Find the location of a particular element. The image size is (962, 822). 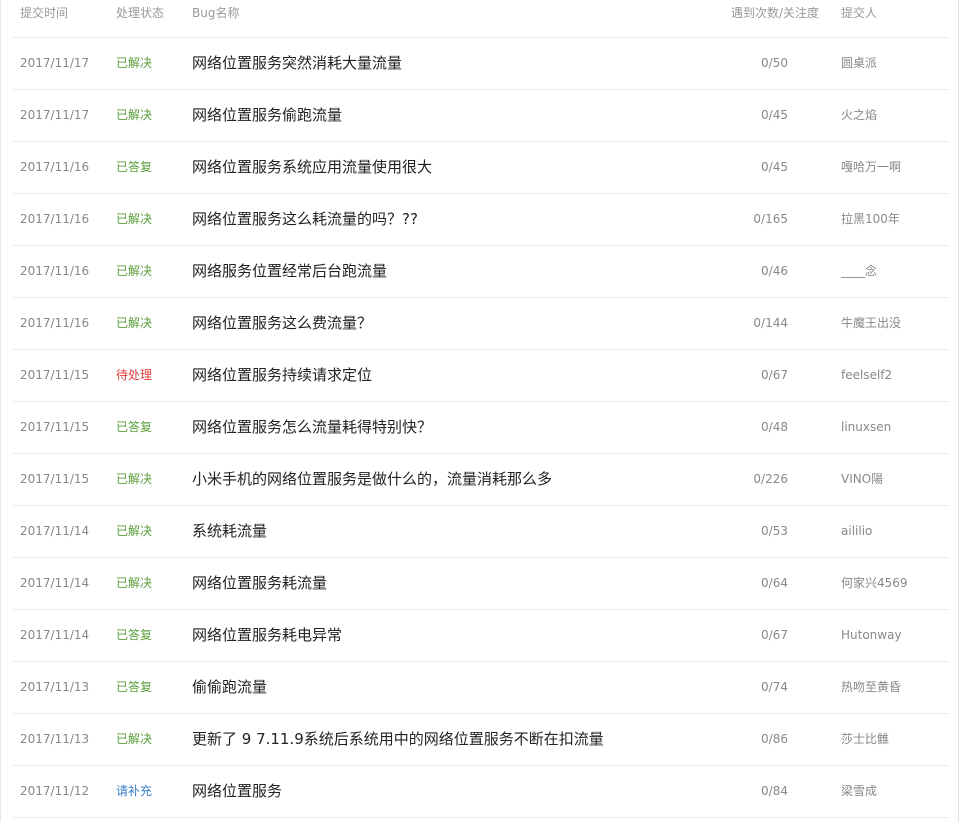

bug-title-link: 更新了 9 7.11.9系统后系统用中的网络位置服务不断在扣流量 is located at coordinates (398, 739).